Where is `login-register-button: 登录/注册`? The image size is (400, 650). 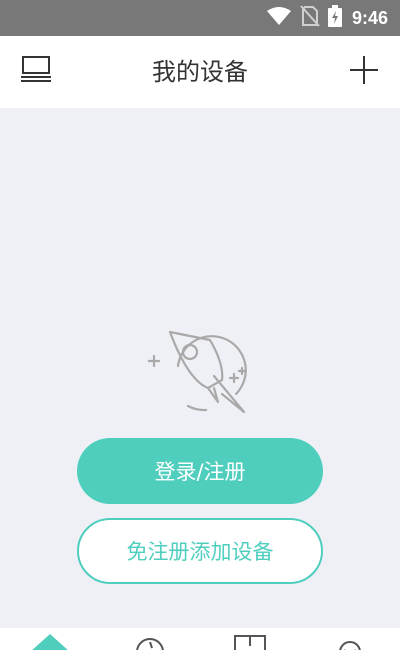
login-register-button: 登录/注册 is located at coordinates (200, 471).